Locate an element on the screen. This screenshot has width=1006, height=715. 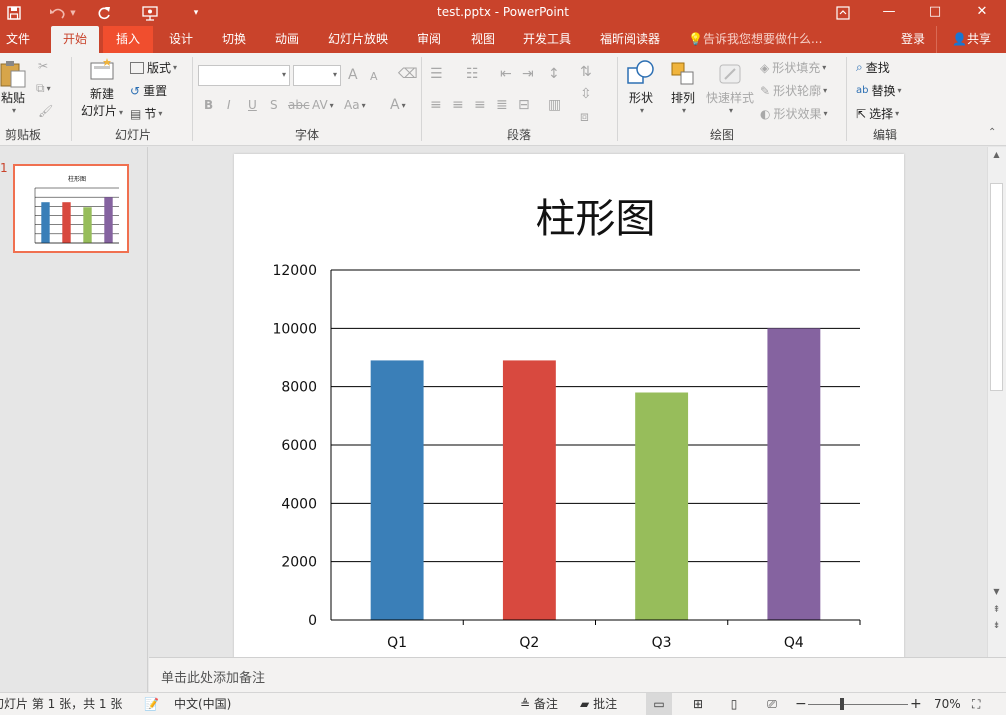
cut-icon: ✂ is located at coordinates (43, 66).